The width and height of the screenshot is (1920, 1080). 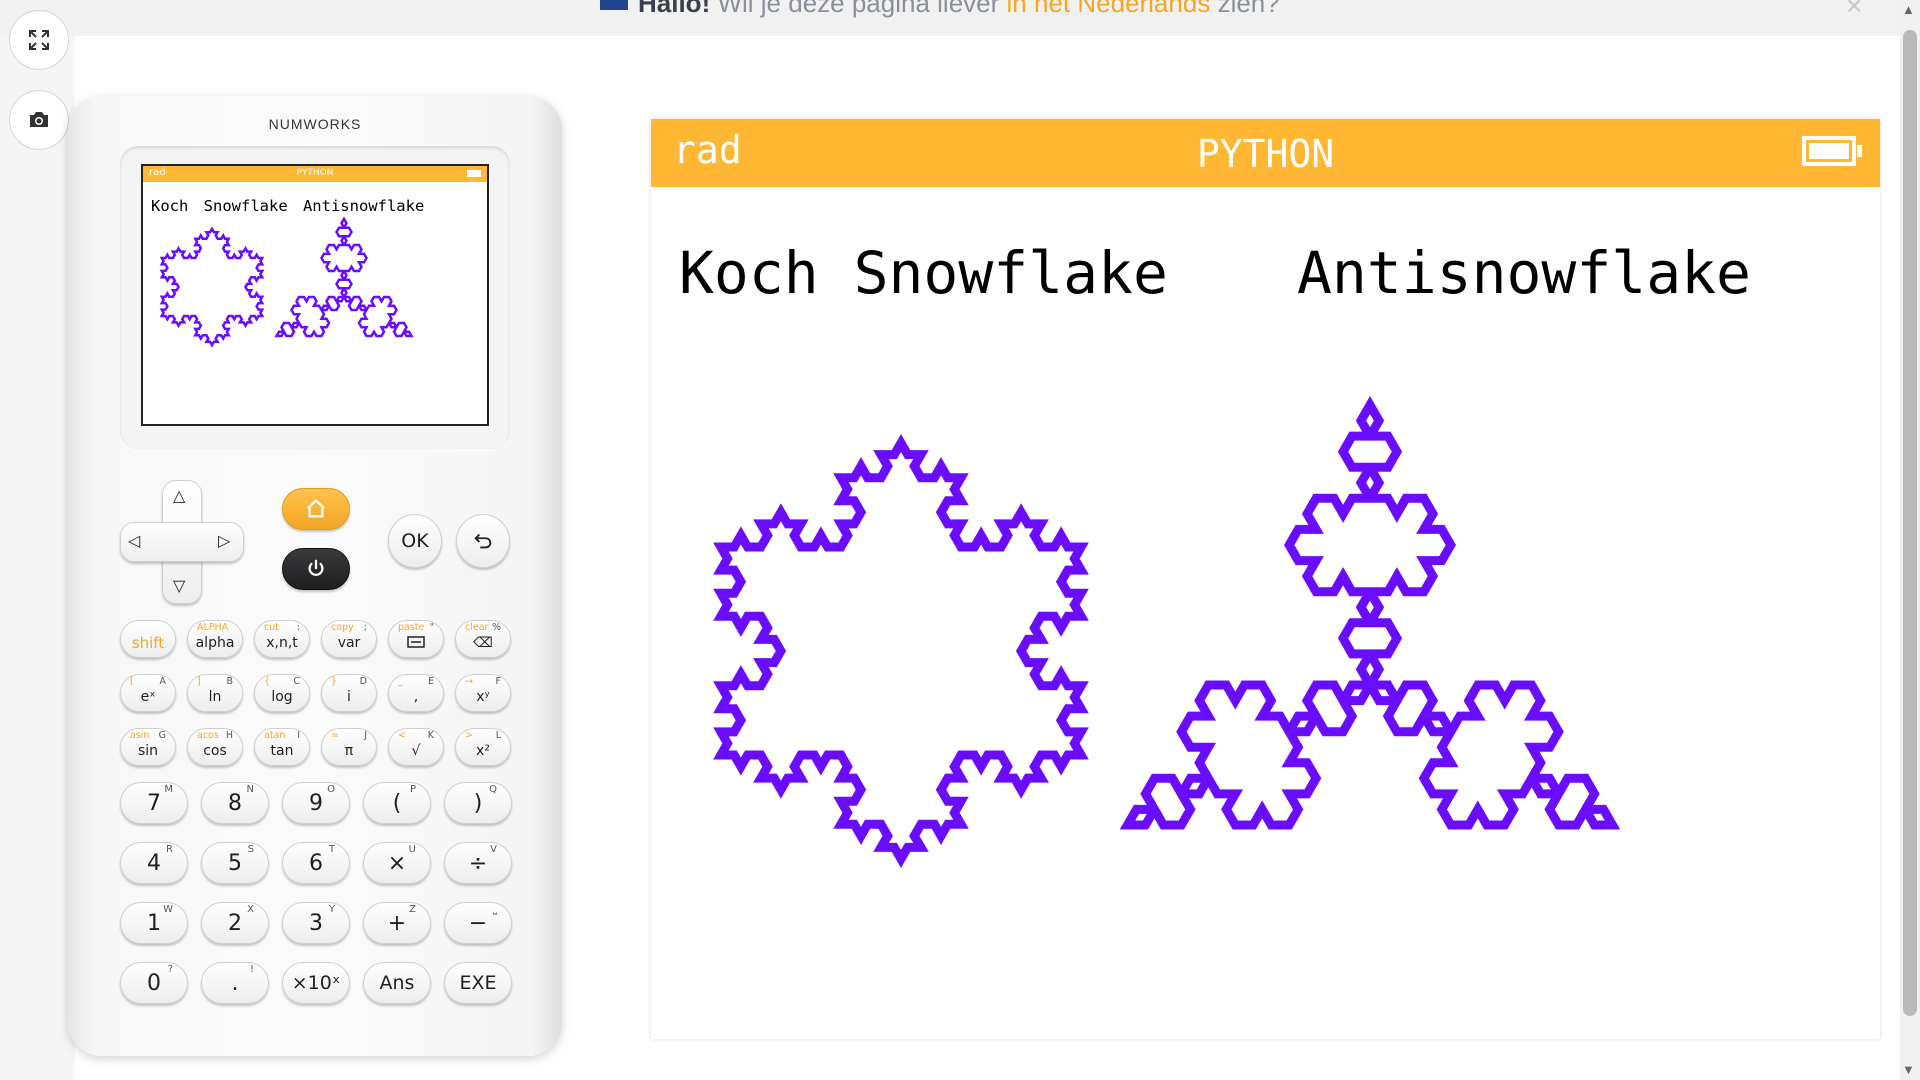 I want to click on key-label: 5, so click(x=235, y=863).